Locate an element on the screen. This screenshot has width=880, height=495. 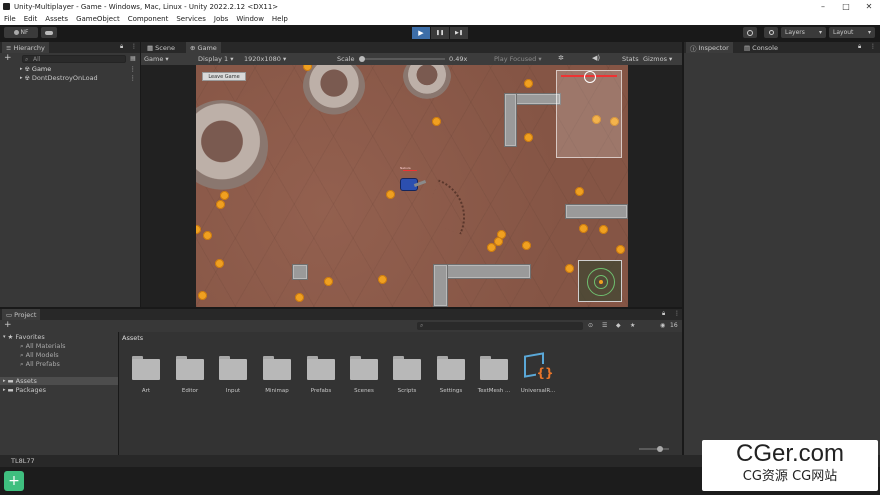
leave-game-button: Leave Game is located at coordinates (224, 76).